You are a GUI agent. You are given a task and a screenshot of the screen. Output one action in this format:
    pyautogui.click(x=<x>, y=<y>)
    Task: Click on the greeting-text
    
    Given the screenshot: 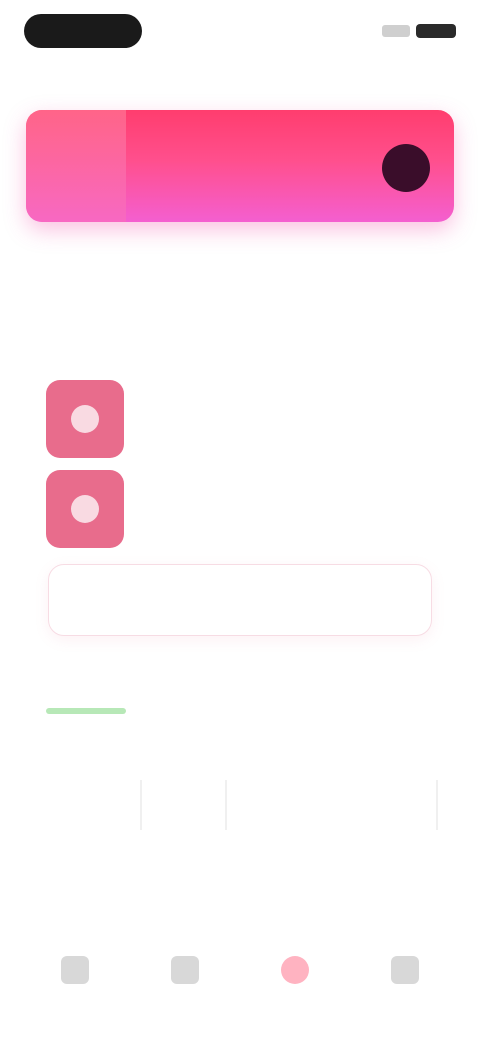 What is the action you would take?
    pyautogui.click(x=134, y=87)
    